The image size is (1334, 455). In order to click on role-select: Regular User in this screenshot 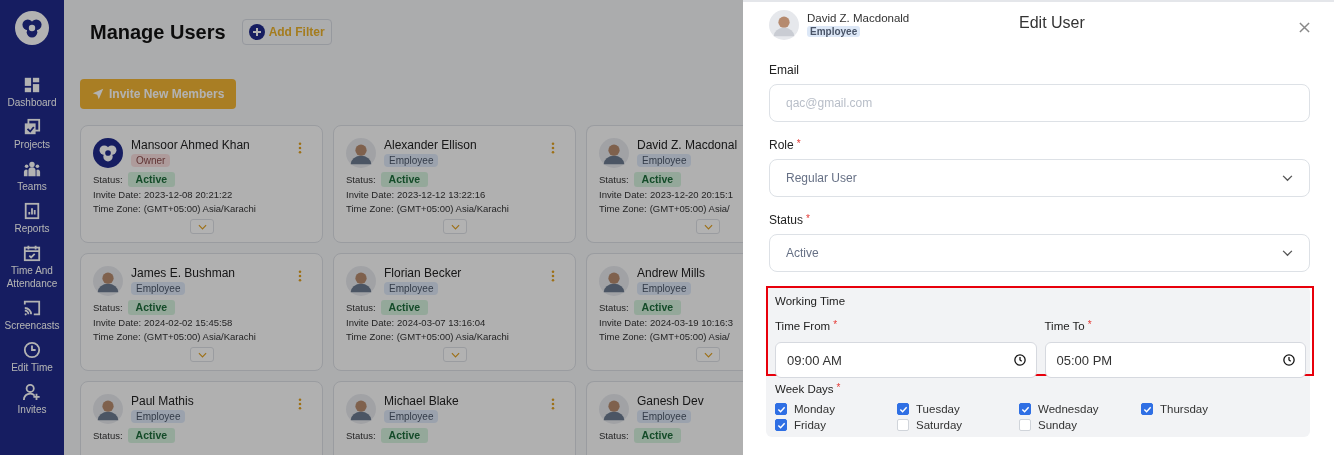, I will do `click(1039, 178)`.